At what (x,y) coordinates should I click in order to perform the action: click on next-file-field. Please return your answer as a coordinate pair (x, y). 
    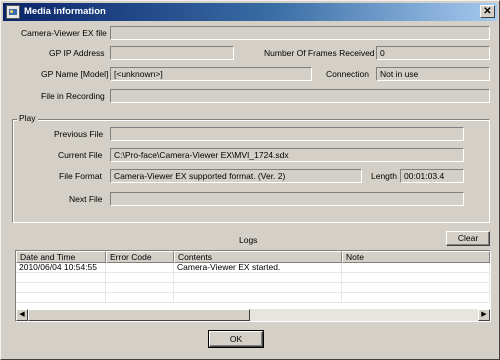
    Looking at the image, I should click on (287, 199).